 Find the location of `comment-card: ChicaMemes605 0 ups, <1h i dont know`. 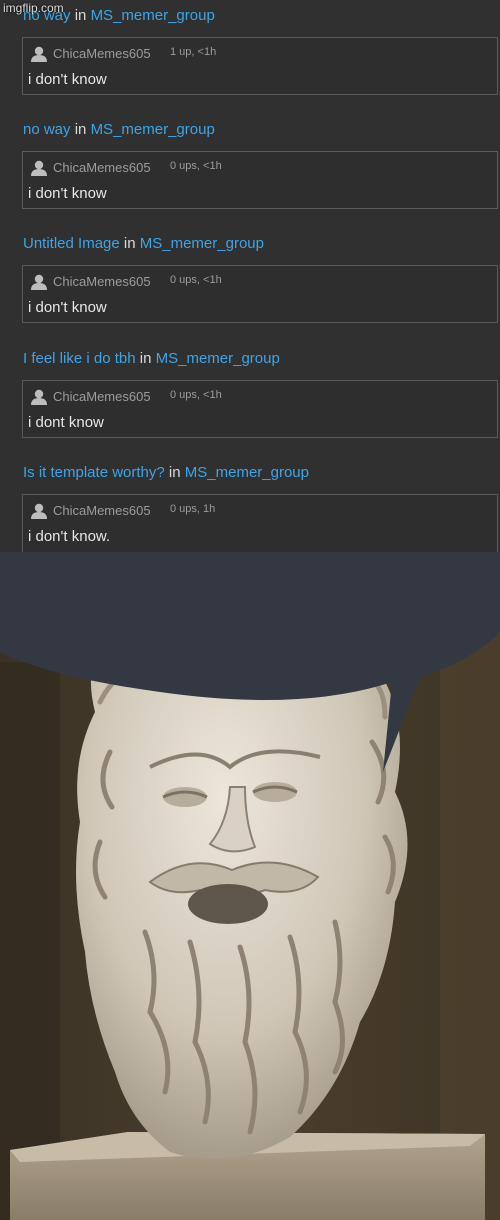

comment-card: ChicaMemes605 0 ups, <1h i dont know is located at coordinates (260, 409).